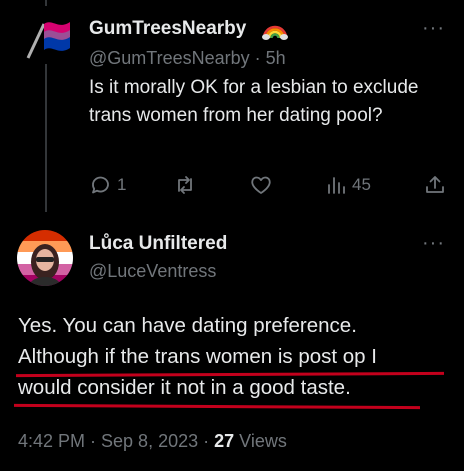  What do you see at coordinates (433, 243) in the screenshot?
I see `post2-more-icon: ···` at bounding box center [433, 243].